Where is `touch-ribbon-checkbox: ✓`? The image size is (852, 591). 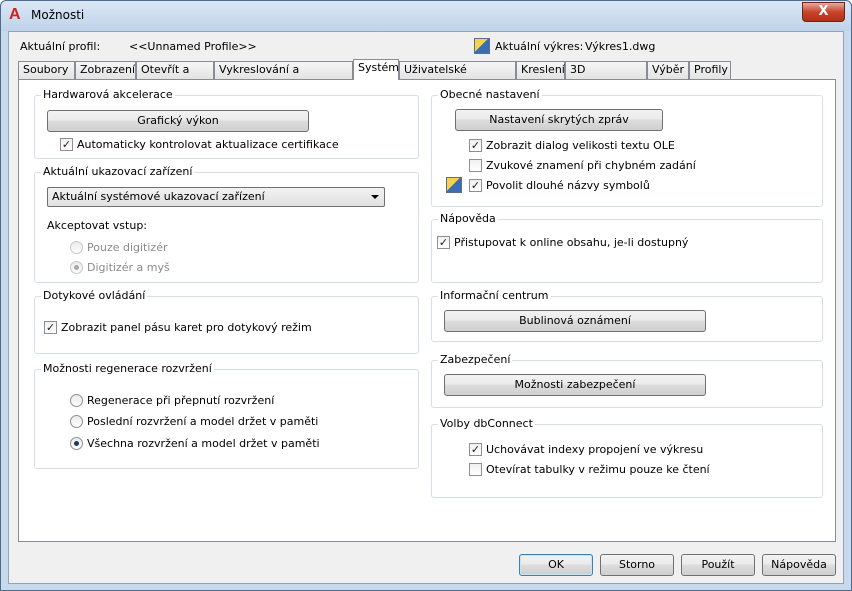 touch-ribbon-checkbox: ✓ is located at coordinates (50, 327).